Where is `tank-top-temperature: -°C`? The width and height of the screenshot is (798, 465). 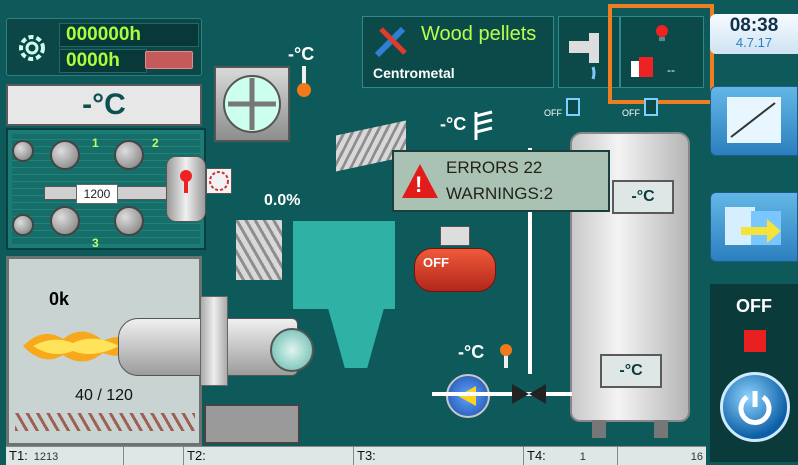 tank-top-temperature: -°C is located at coordinates (643, 197).